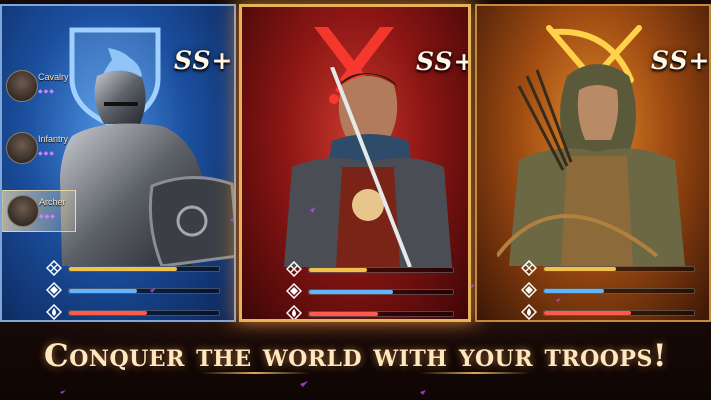 This screenshot has height=400, width=711. What do you see at coordinates (52, 202) in the screenshot?
I see `troop-label: Archer` at bounding box center [52, 202].